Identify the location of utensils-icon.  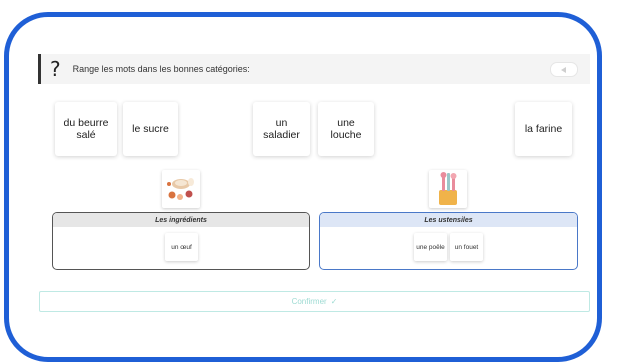
(448, 188).